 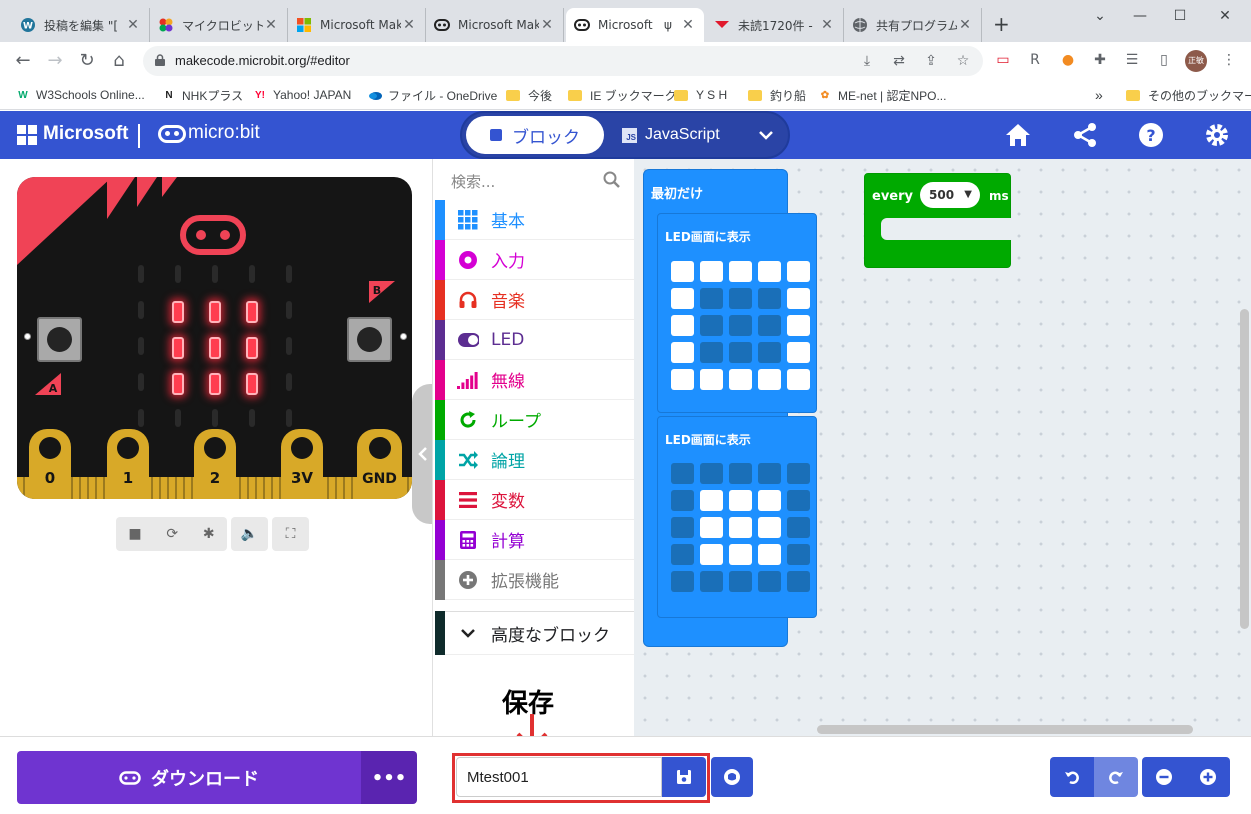 I want to click on extension-avast-icon: ●, so click(x=1068, y=60).